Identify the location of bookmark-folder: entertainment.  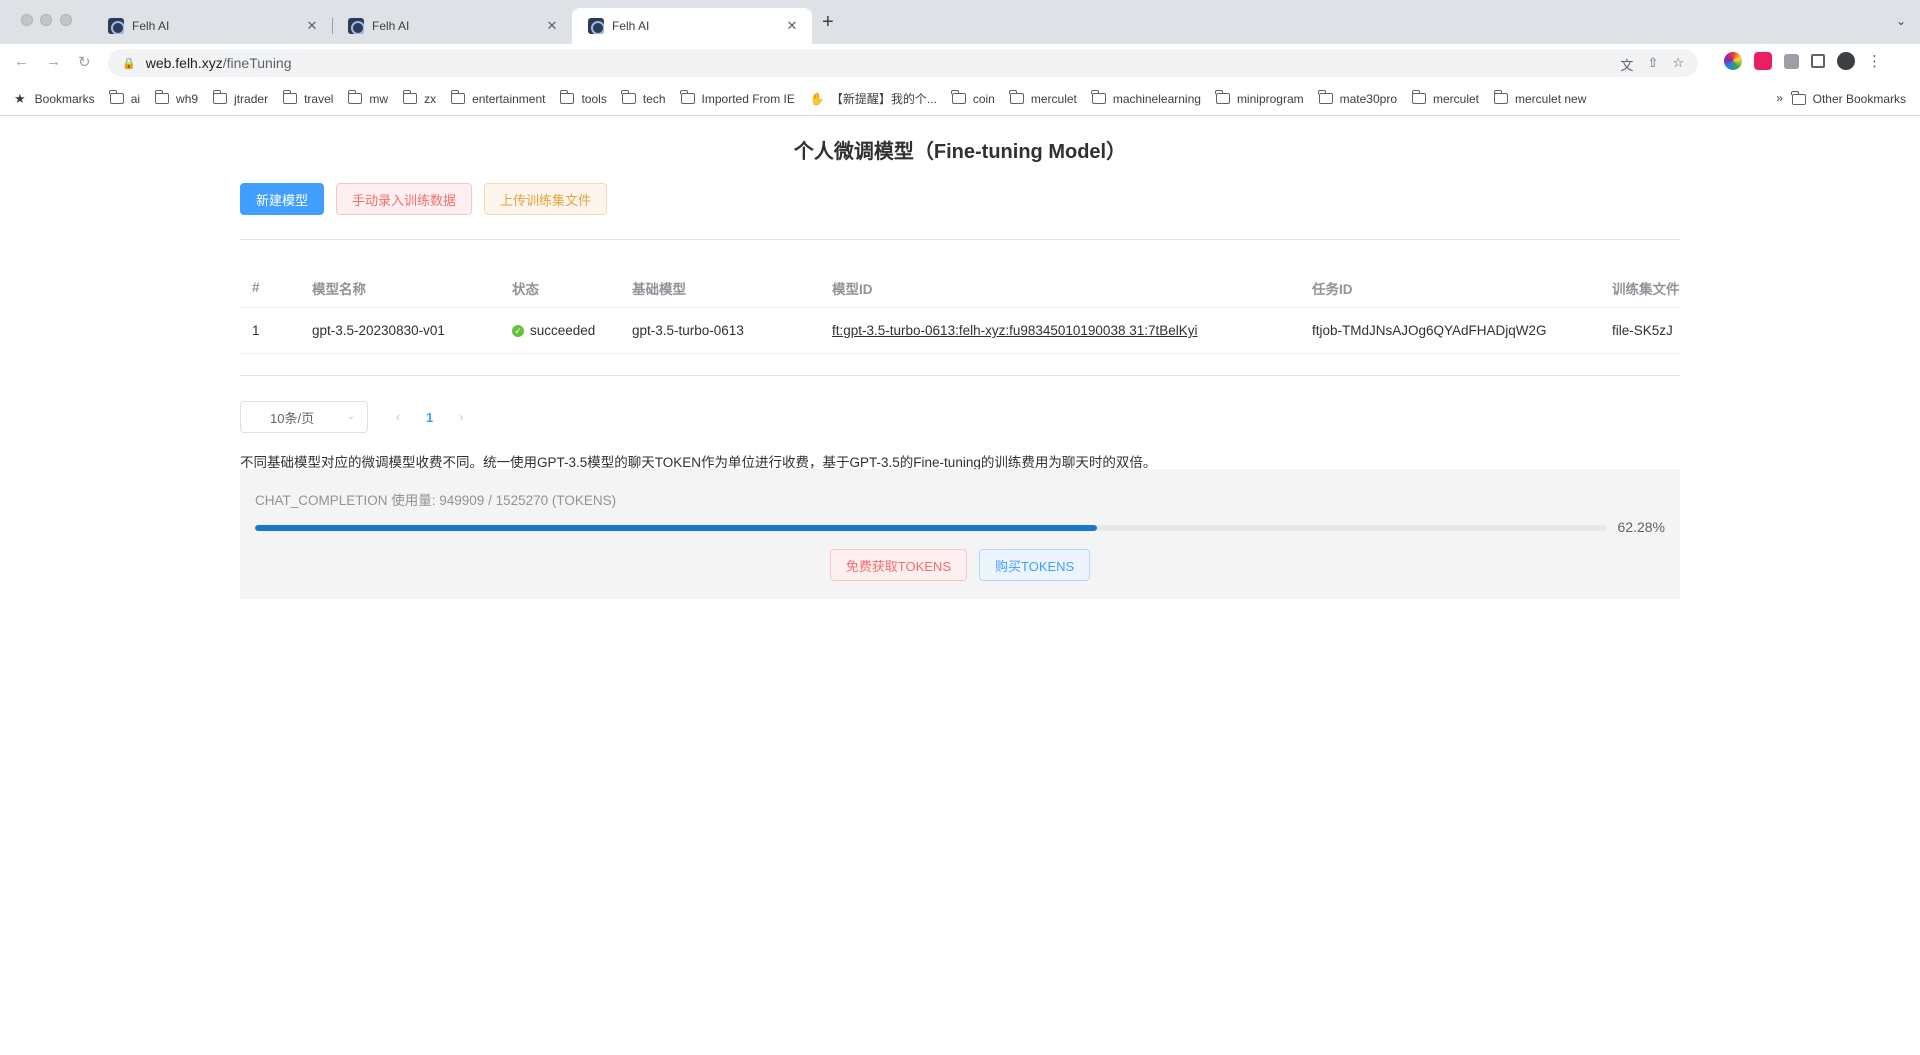
(498, 98).